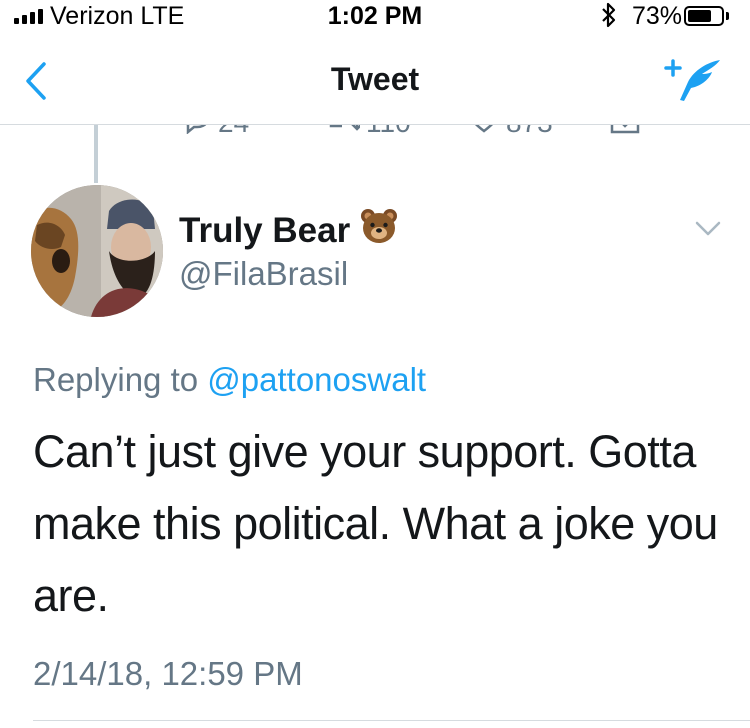  Describe the element at coordinates (375, 18) in the screenshot. I see `status-bar: Verizon LTE 1:02 PM 73%` at that location.